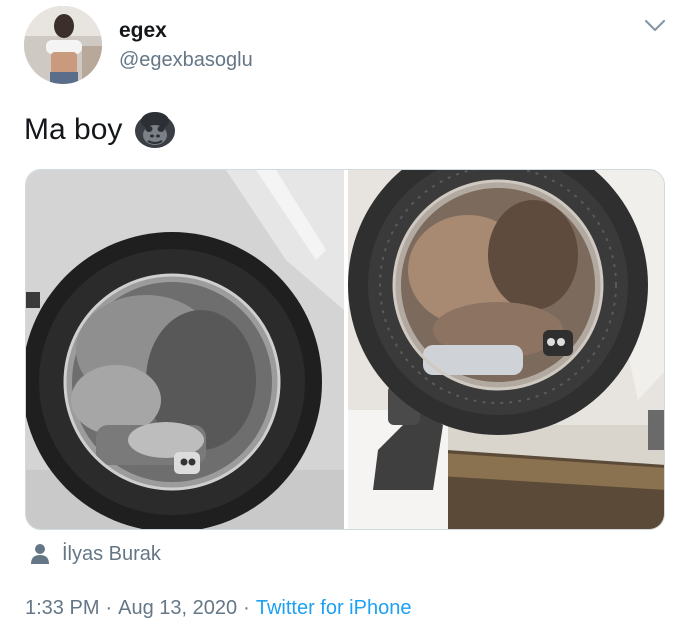 This screenshot has height=630, width=690. I want to click on tweet-text-content: Ma boy, so click(73, 129).